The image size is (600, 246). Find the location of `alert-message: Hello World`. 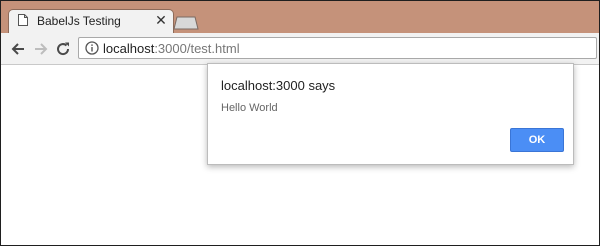

alert-message: Hello World is located at coordinates (249, 108).